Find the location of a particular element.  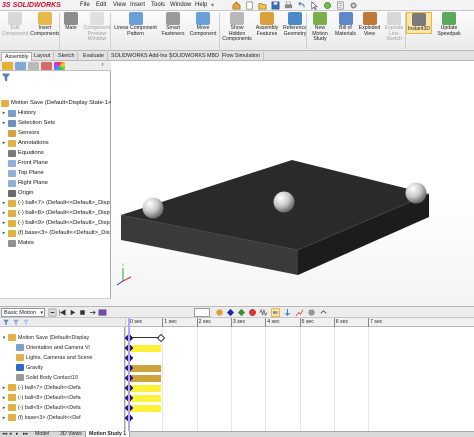

propertymanager-tab-icon is located at coordinates (20, 66).